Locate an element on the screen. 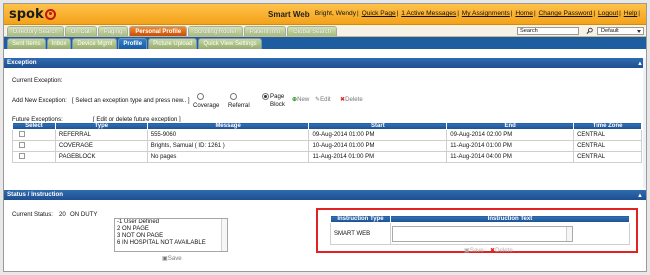  new-button: ⊕New is located at coordinates (300, 99).